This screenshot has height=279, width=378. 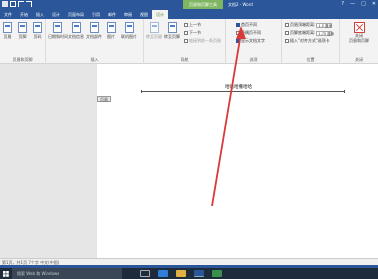 What do you see at coordinates (67, 273) in the screenshot?
I see `taskbar-search: 搜索 Web 和 Windows` at bounding box center [67, 273].